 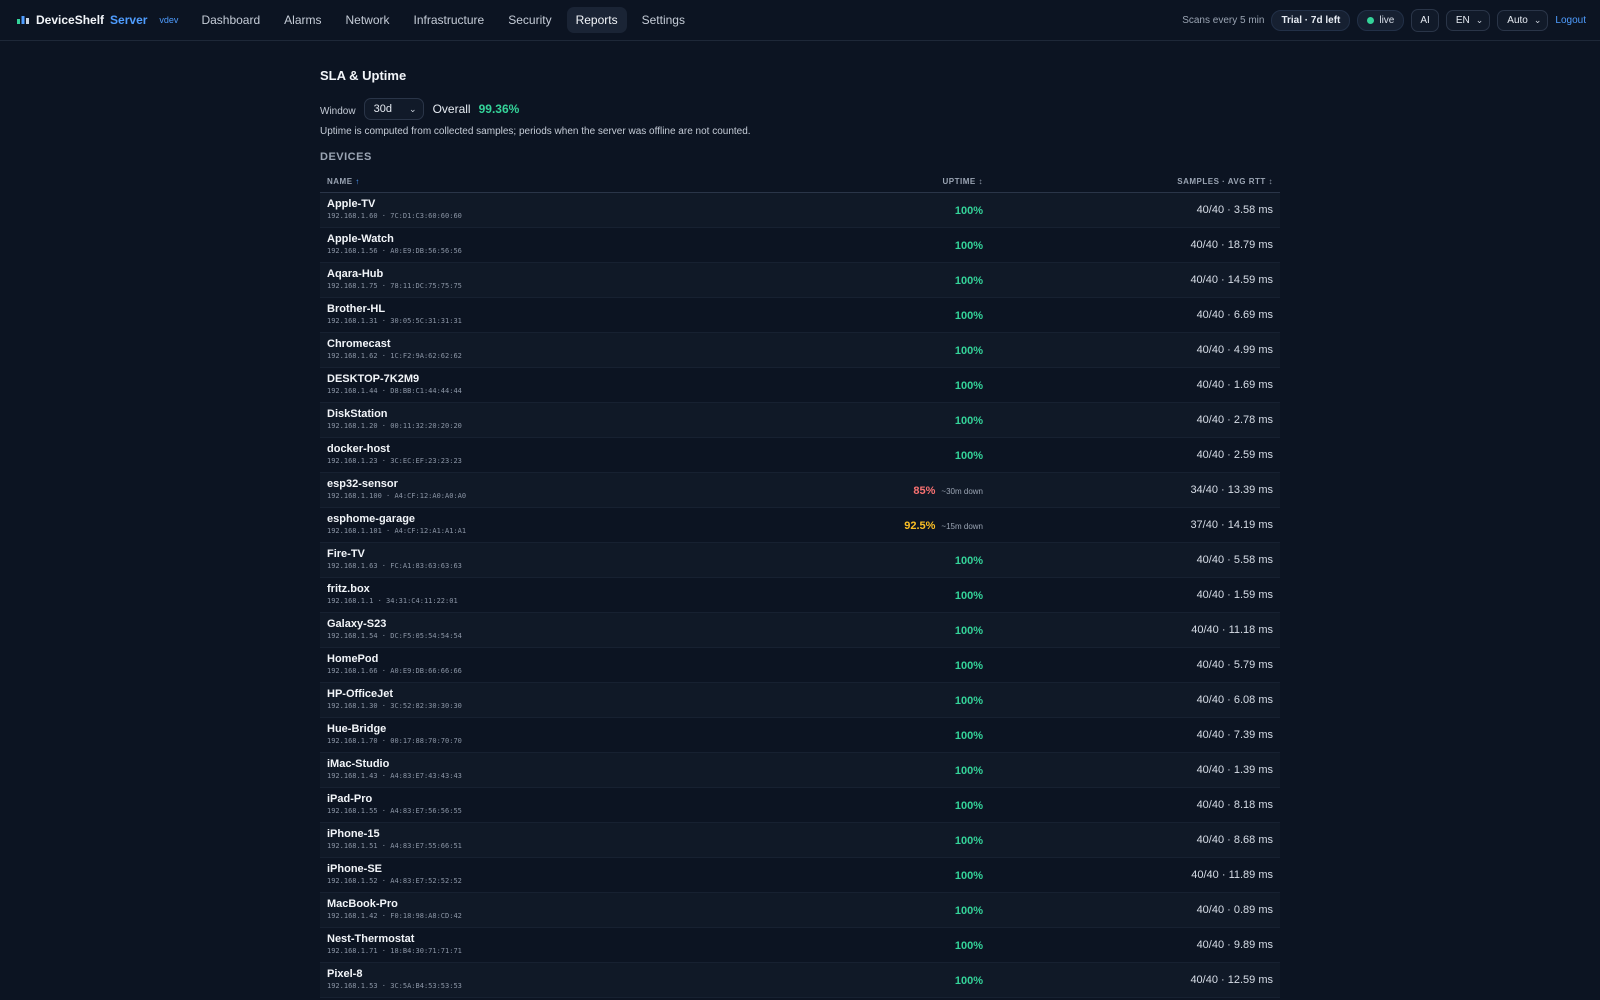 I want to click on column-header-samples: SAMPLES · AVG RTT ↕, so click(x=1135, y=182).